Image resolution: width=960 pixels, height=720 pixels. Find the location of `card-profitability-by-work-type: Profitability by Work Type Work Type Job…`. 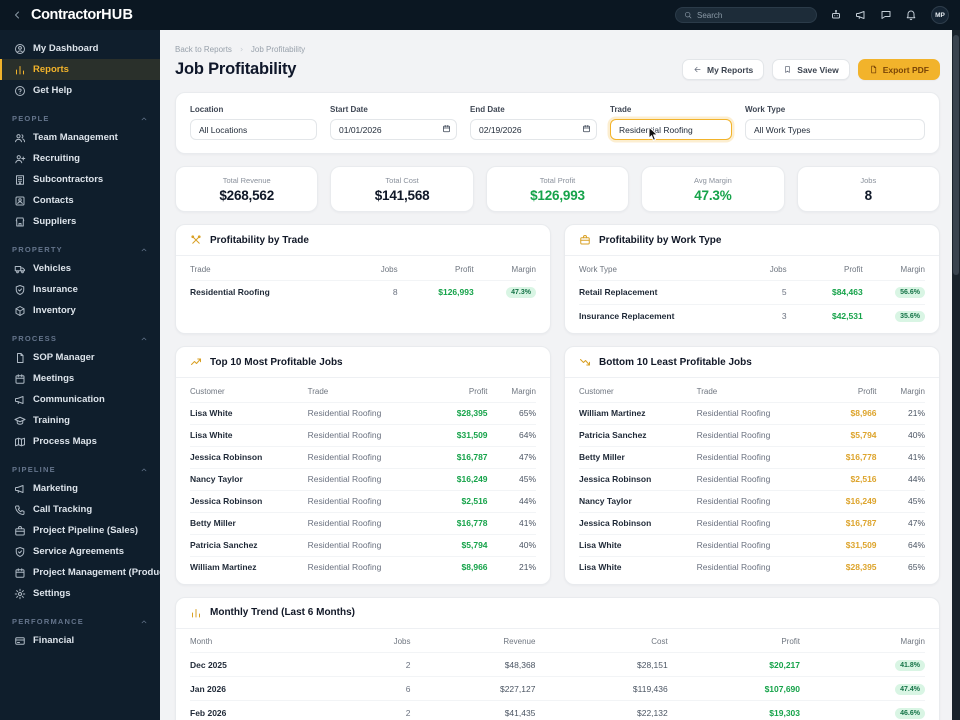

card-profitability-by-work-type: Profitability by Work Type Work Type Job… is located at coordinates (752, 279).